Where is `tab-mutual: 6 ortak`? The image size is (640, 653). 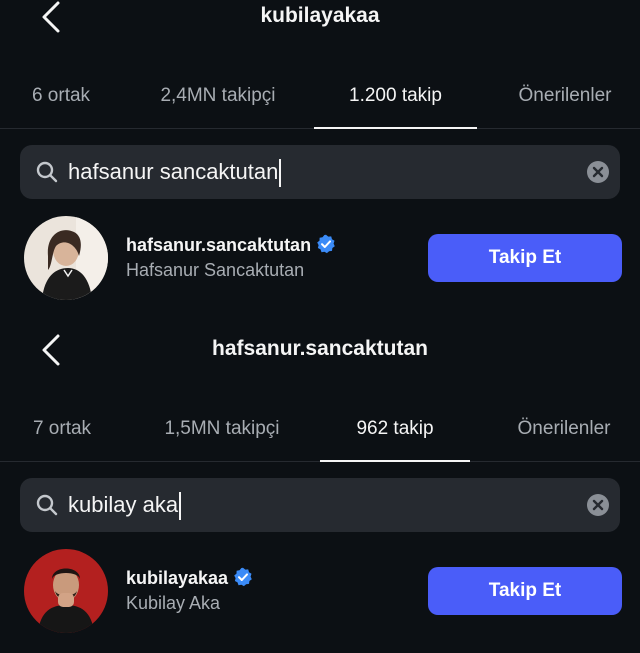 tab-mutual: 6 ortak is located at coordinates (61, 96).